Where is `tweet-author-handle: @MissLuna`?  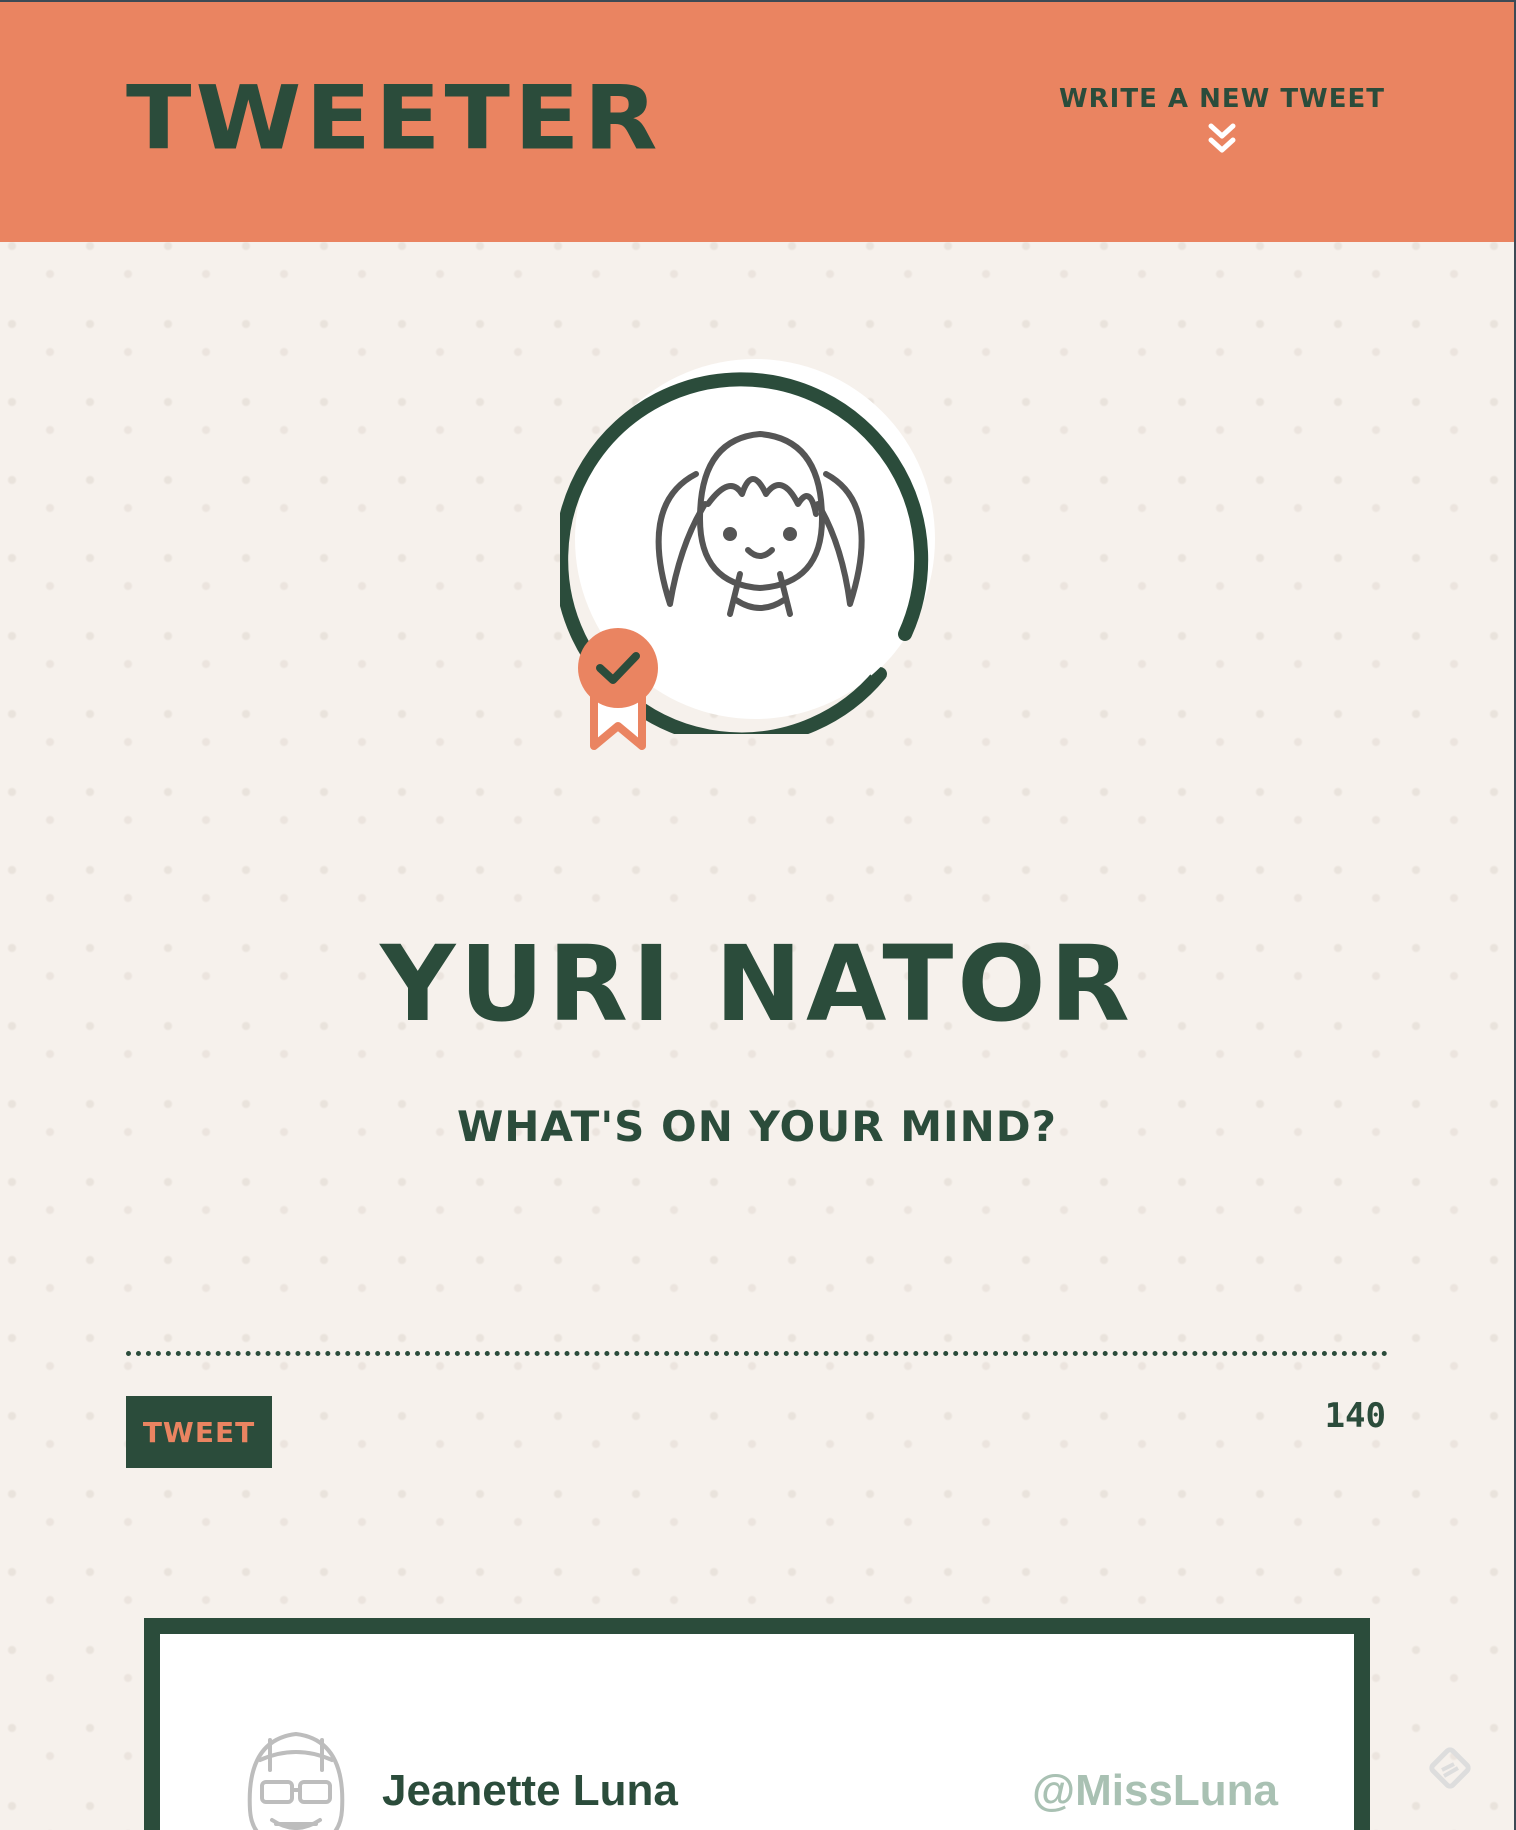 tweet-author-handle: @MissLuna is located at coordinates (1155, 1790).